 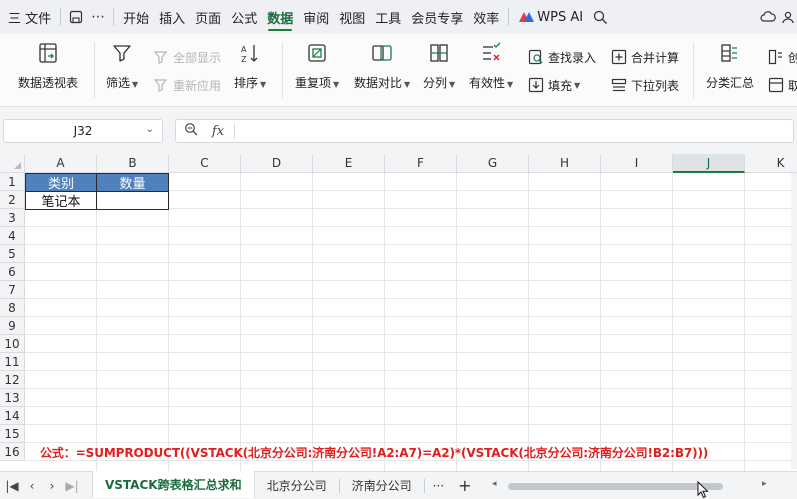 What do you see at coordinates (12, 272) in the screenshot?
I see `row-header-6: 6` at bounding box center [12, 272].